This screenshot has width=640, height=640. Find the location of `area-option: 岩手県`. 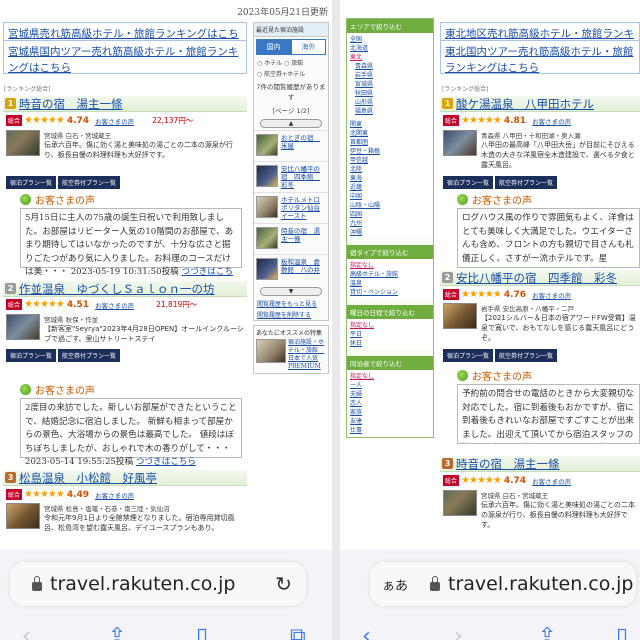

area-option: 岩手県 is located at coordinates (390, 75).